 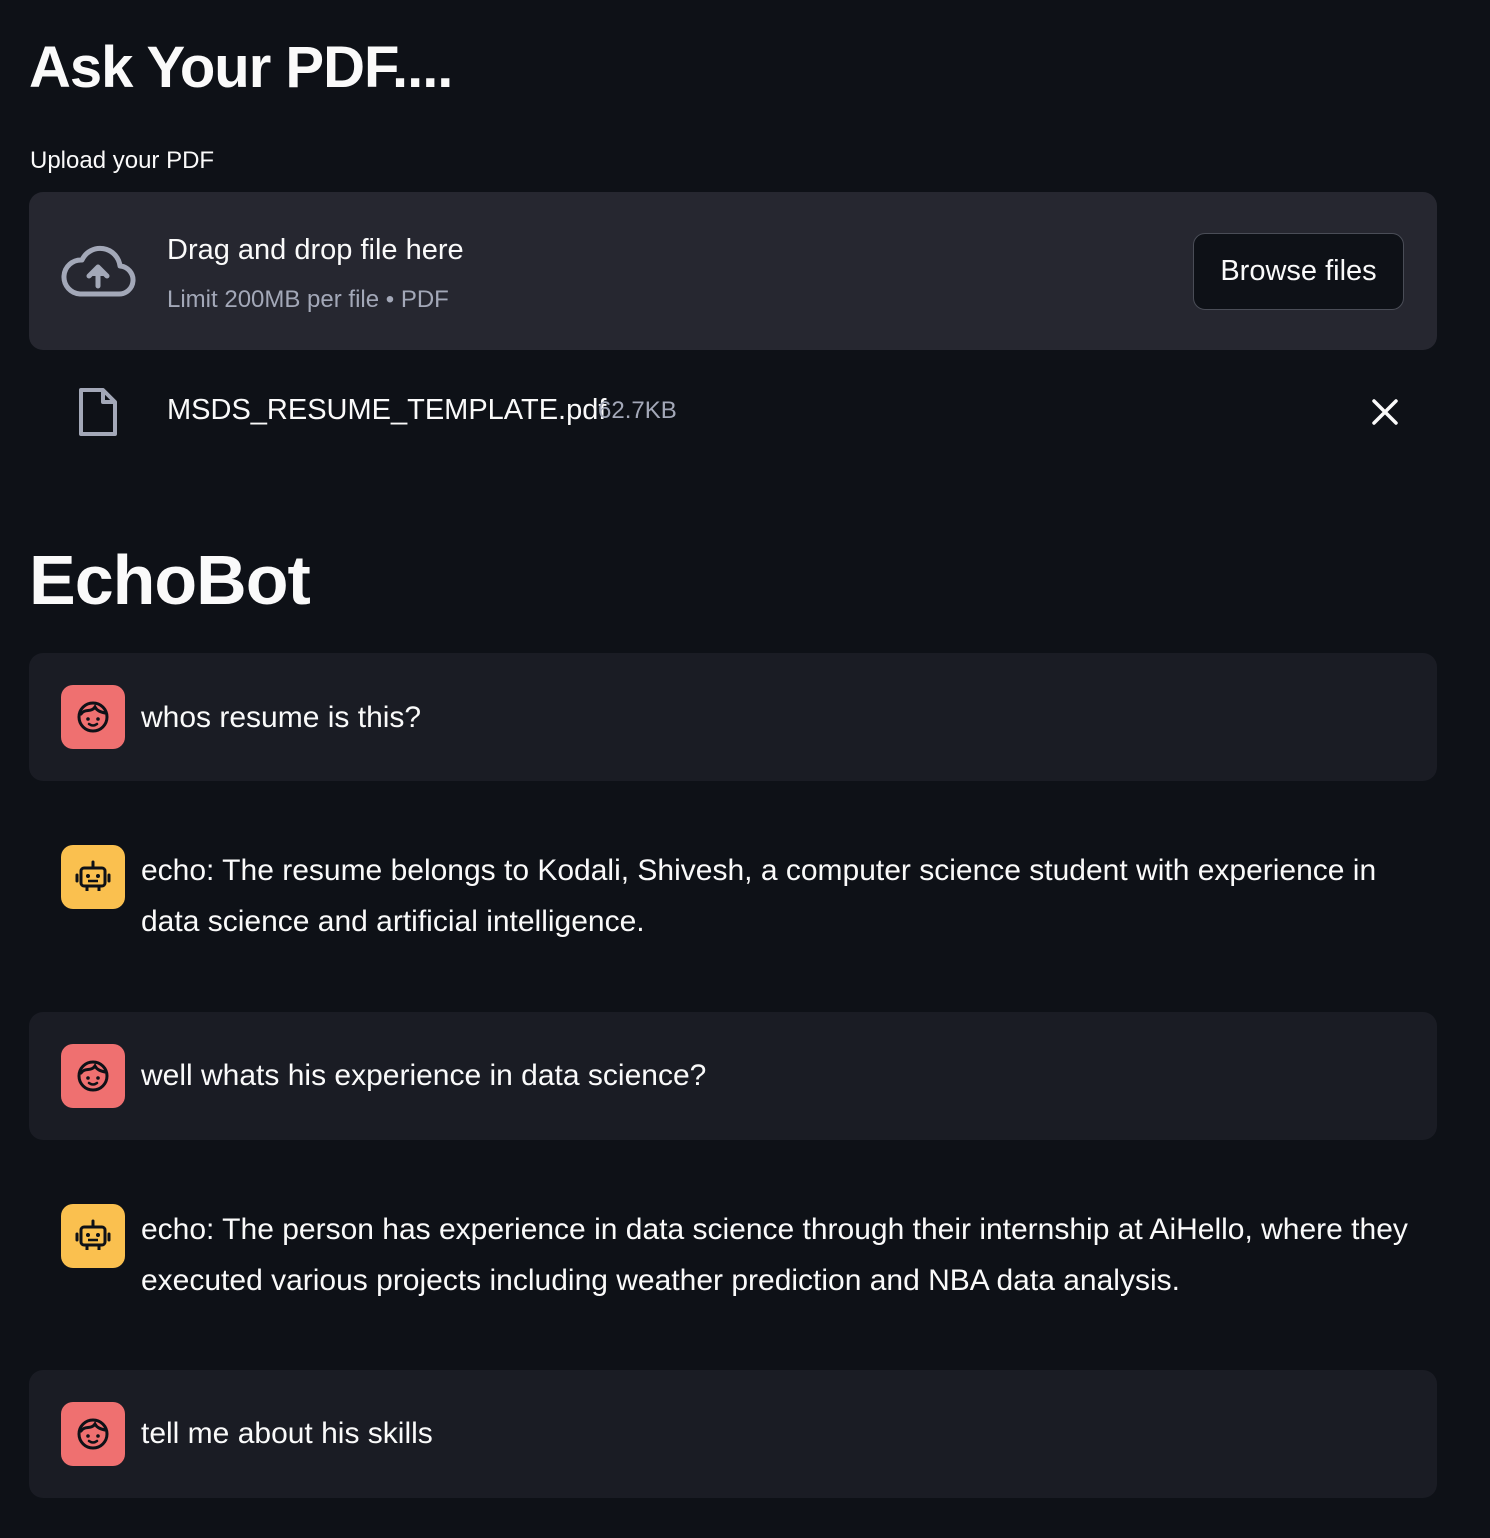 What do you see at coordinates (1298, 271) in the screenshot?
I see `browse-files-button: Browse files` at bounding box center [1298, 271].